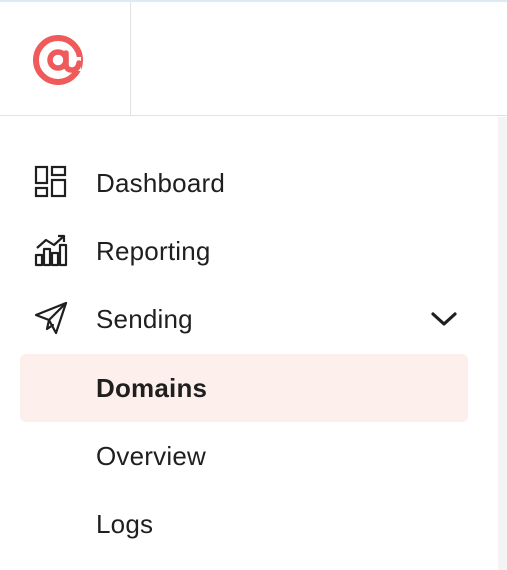 The image size is (507, 570). Describe the element at coordinates (51, 250) in the screenshot. I see `reporting-chart-icon` at that location.